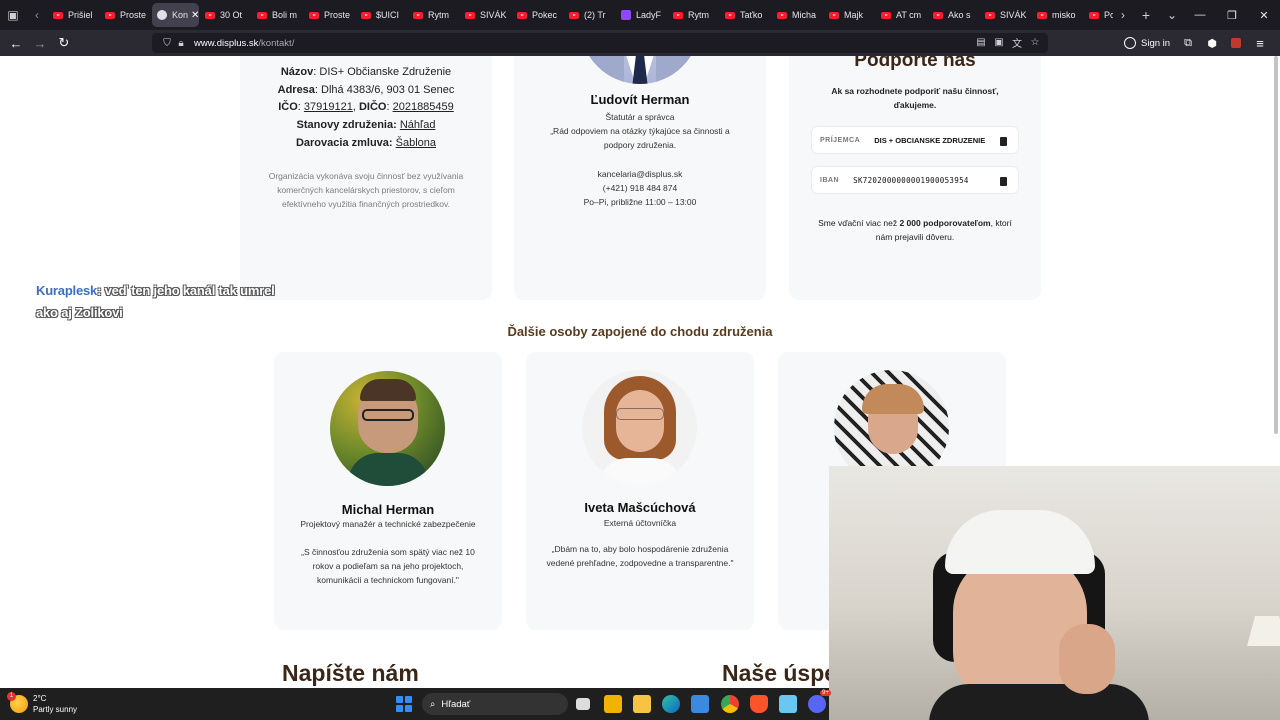 This screenshot has width=1280, height=720. I want to click on file-explorer-icon, so click(642, 704).